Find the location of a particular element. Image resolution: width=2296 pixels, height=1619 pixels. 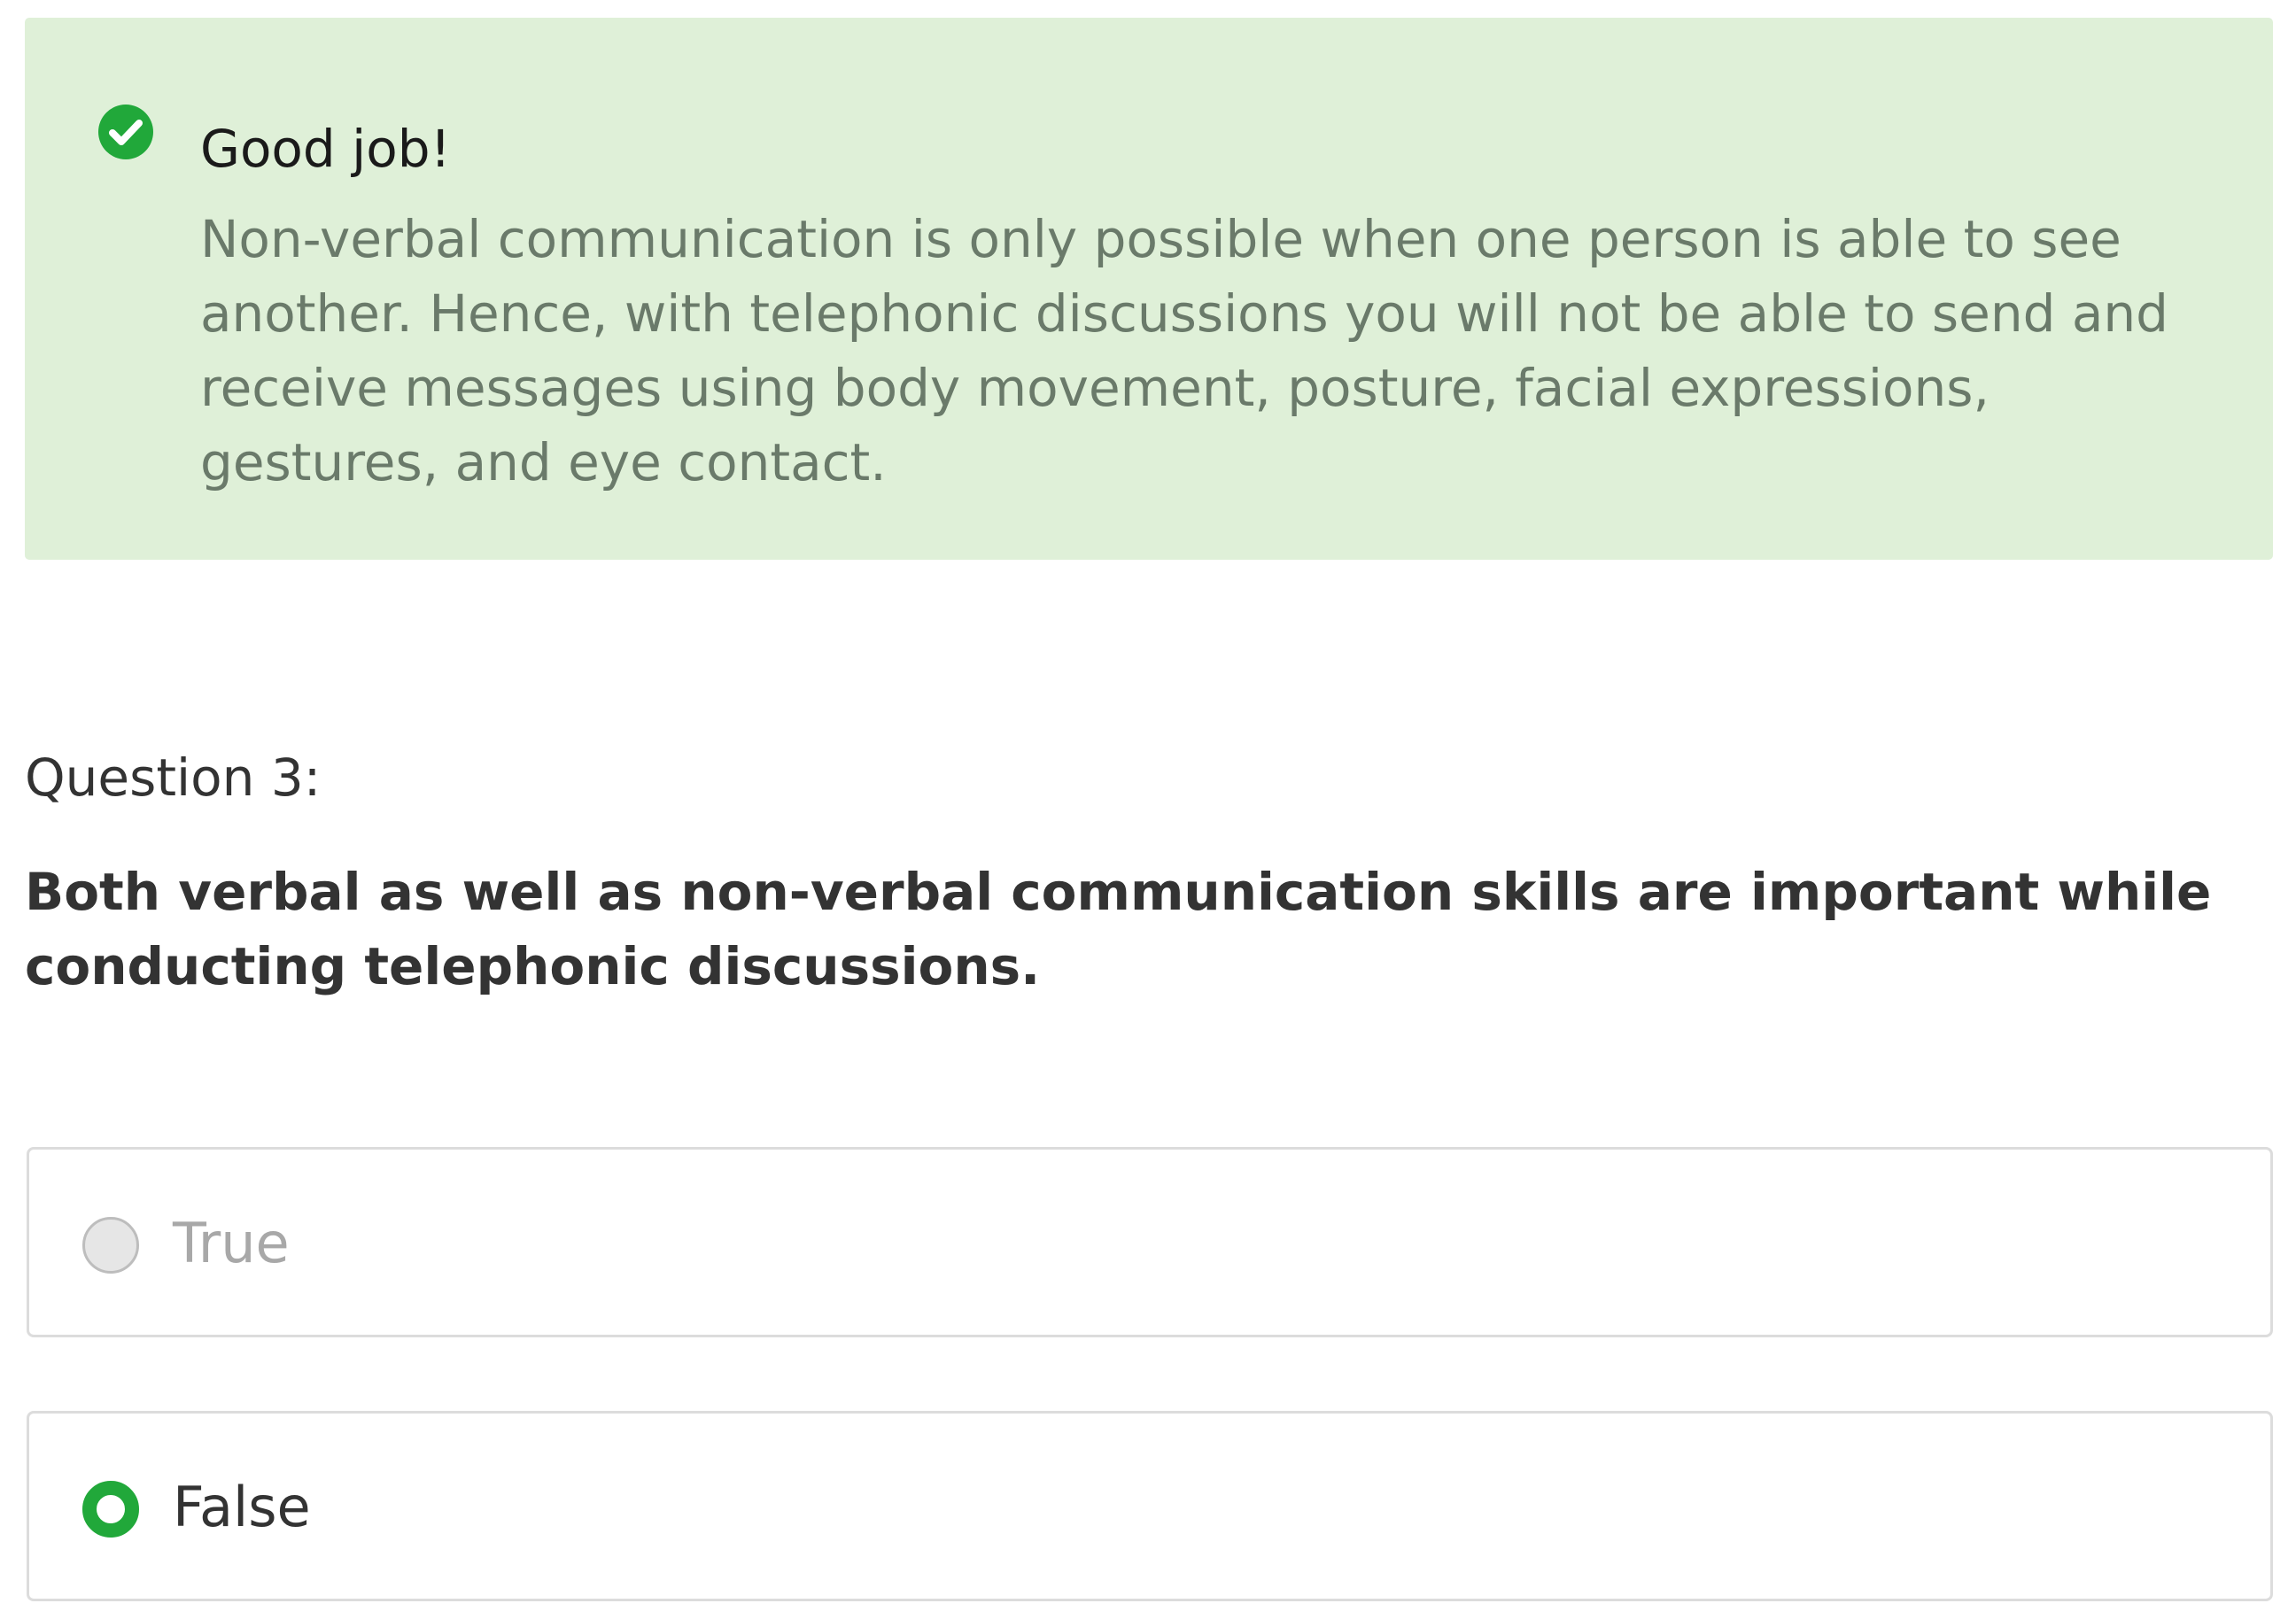

answer-option-false: False is located at coordinates (1150, 1506).